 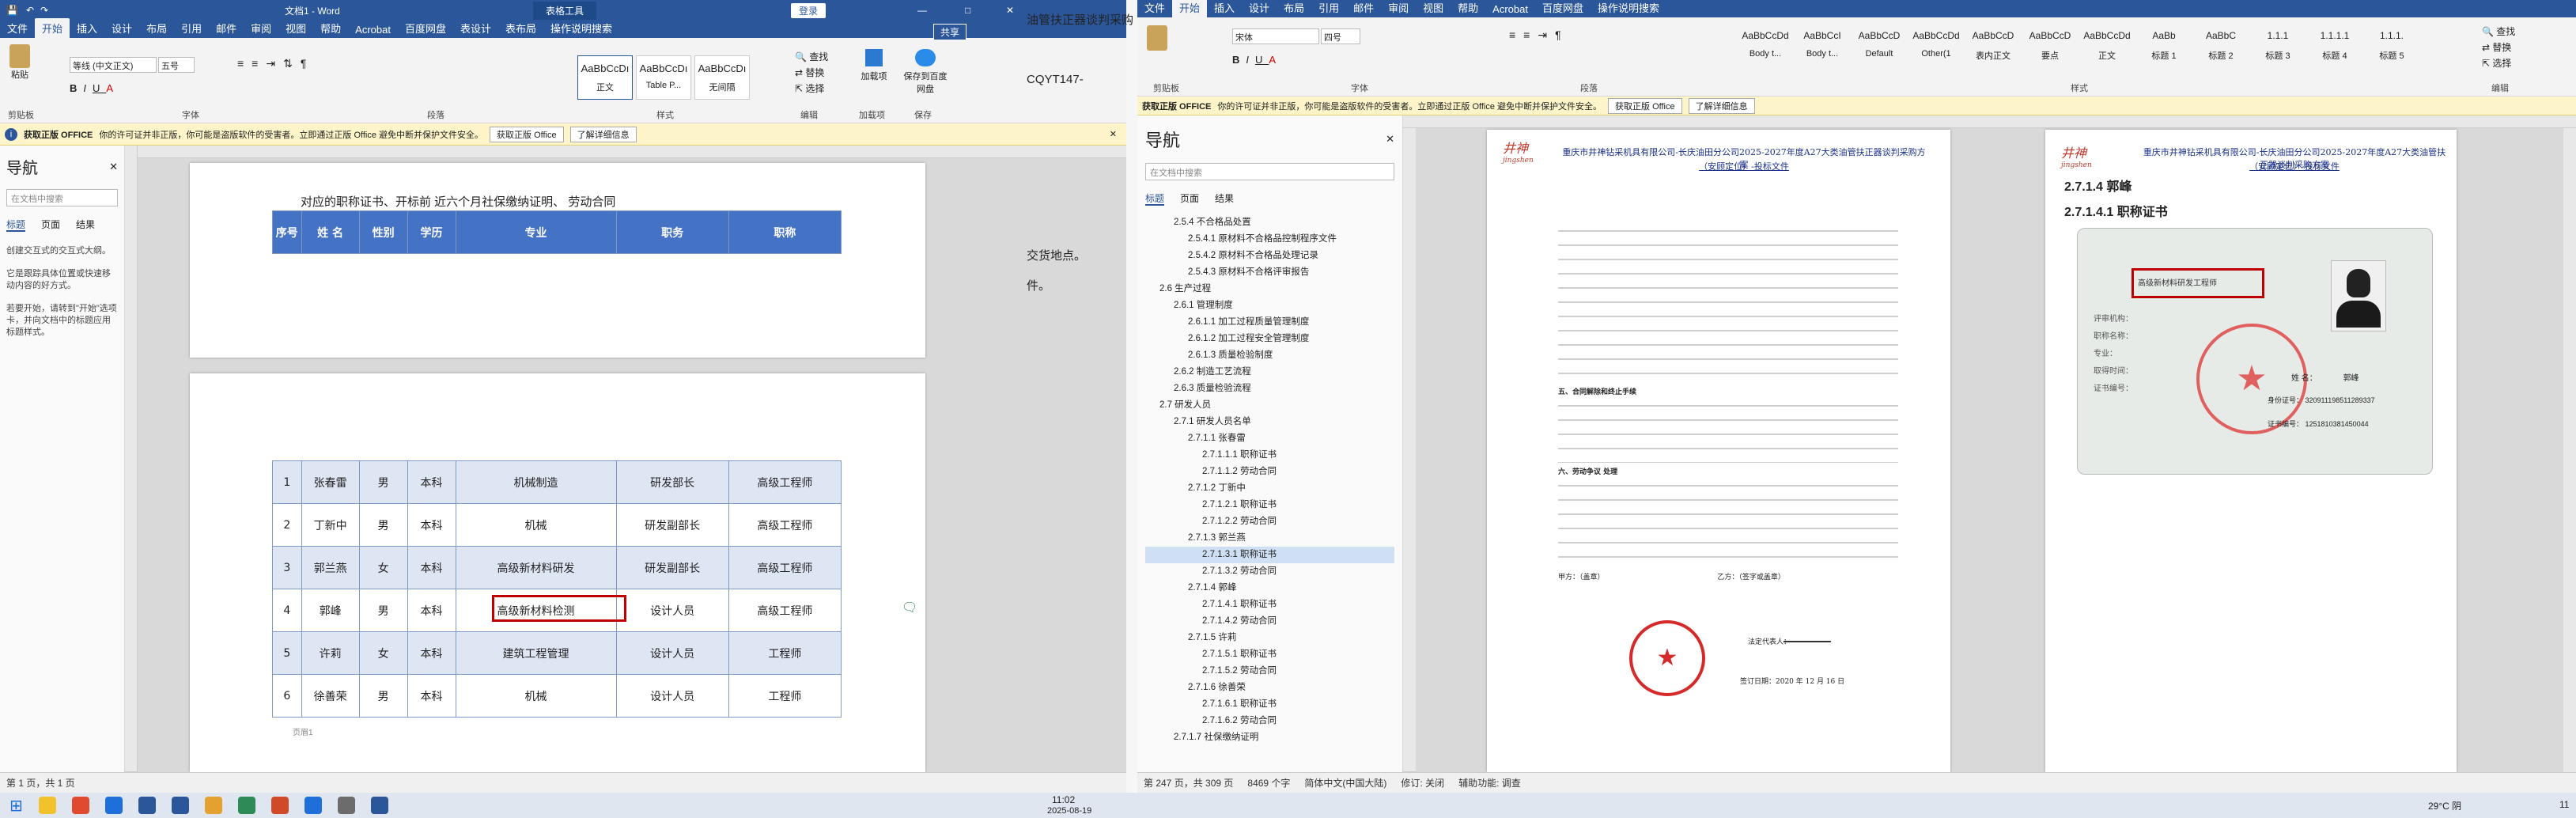 I want to click on nav-tree-item: 2.7.1.5.1 职称证书, so click(x=1270, y=654).